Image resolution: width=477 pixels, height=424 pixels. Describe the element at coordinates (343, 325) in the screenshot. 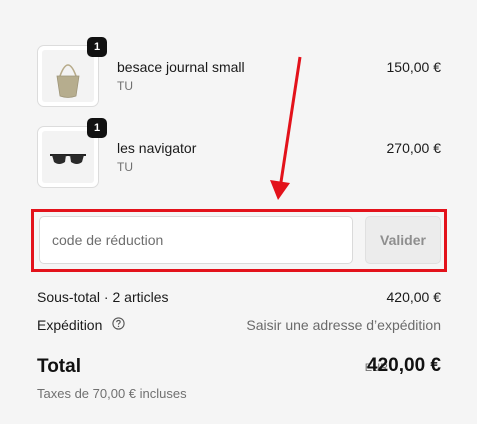

I see `shipping-value: Saisir une adresse d’expédition` at that location.